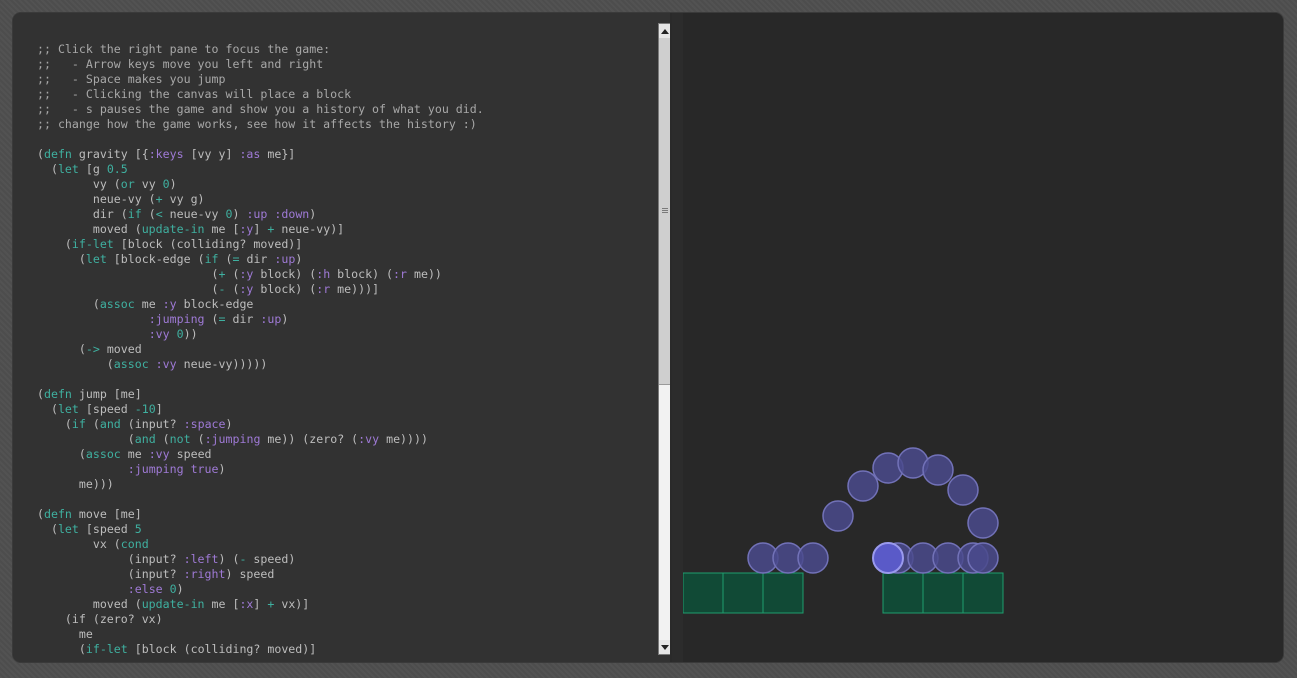 This screenshot has height=678, width=1297. Describe the element at coordinates (260, 574) in the screenshot. I see `code-line: (input? :right) speed` at that location.